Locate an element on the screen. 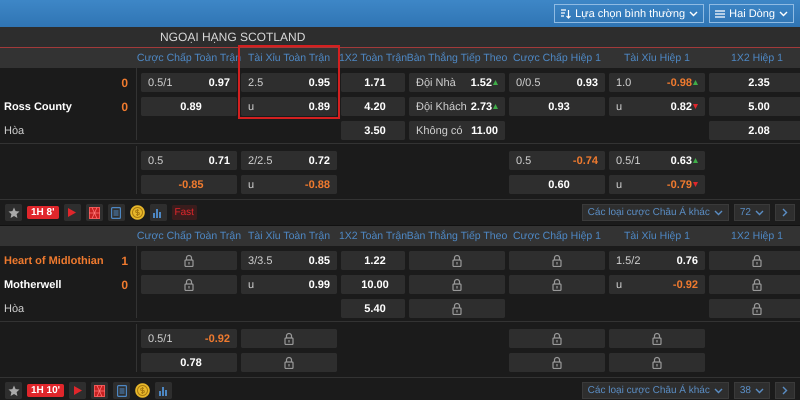 The height and width of the screenshot is (400, 800). odds-cell: -0.85 is located at coordinates (189, 184).